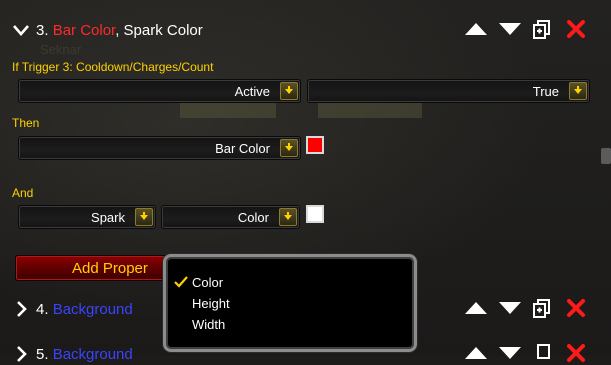 This screenshot has height=365, width=611. I want to click on condition-check-value: Active, so click(252, 91).